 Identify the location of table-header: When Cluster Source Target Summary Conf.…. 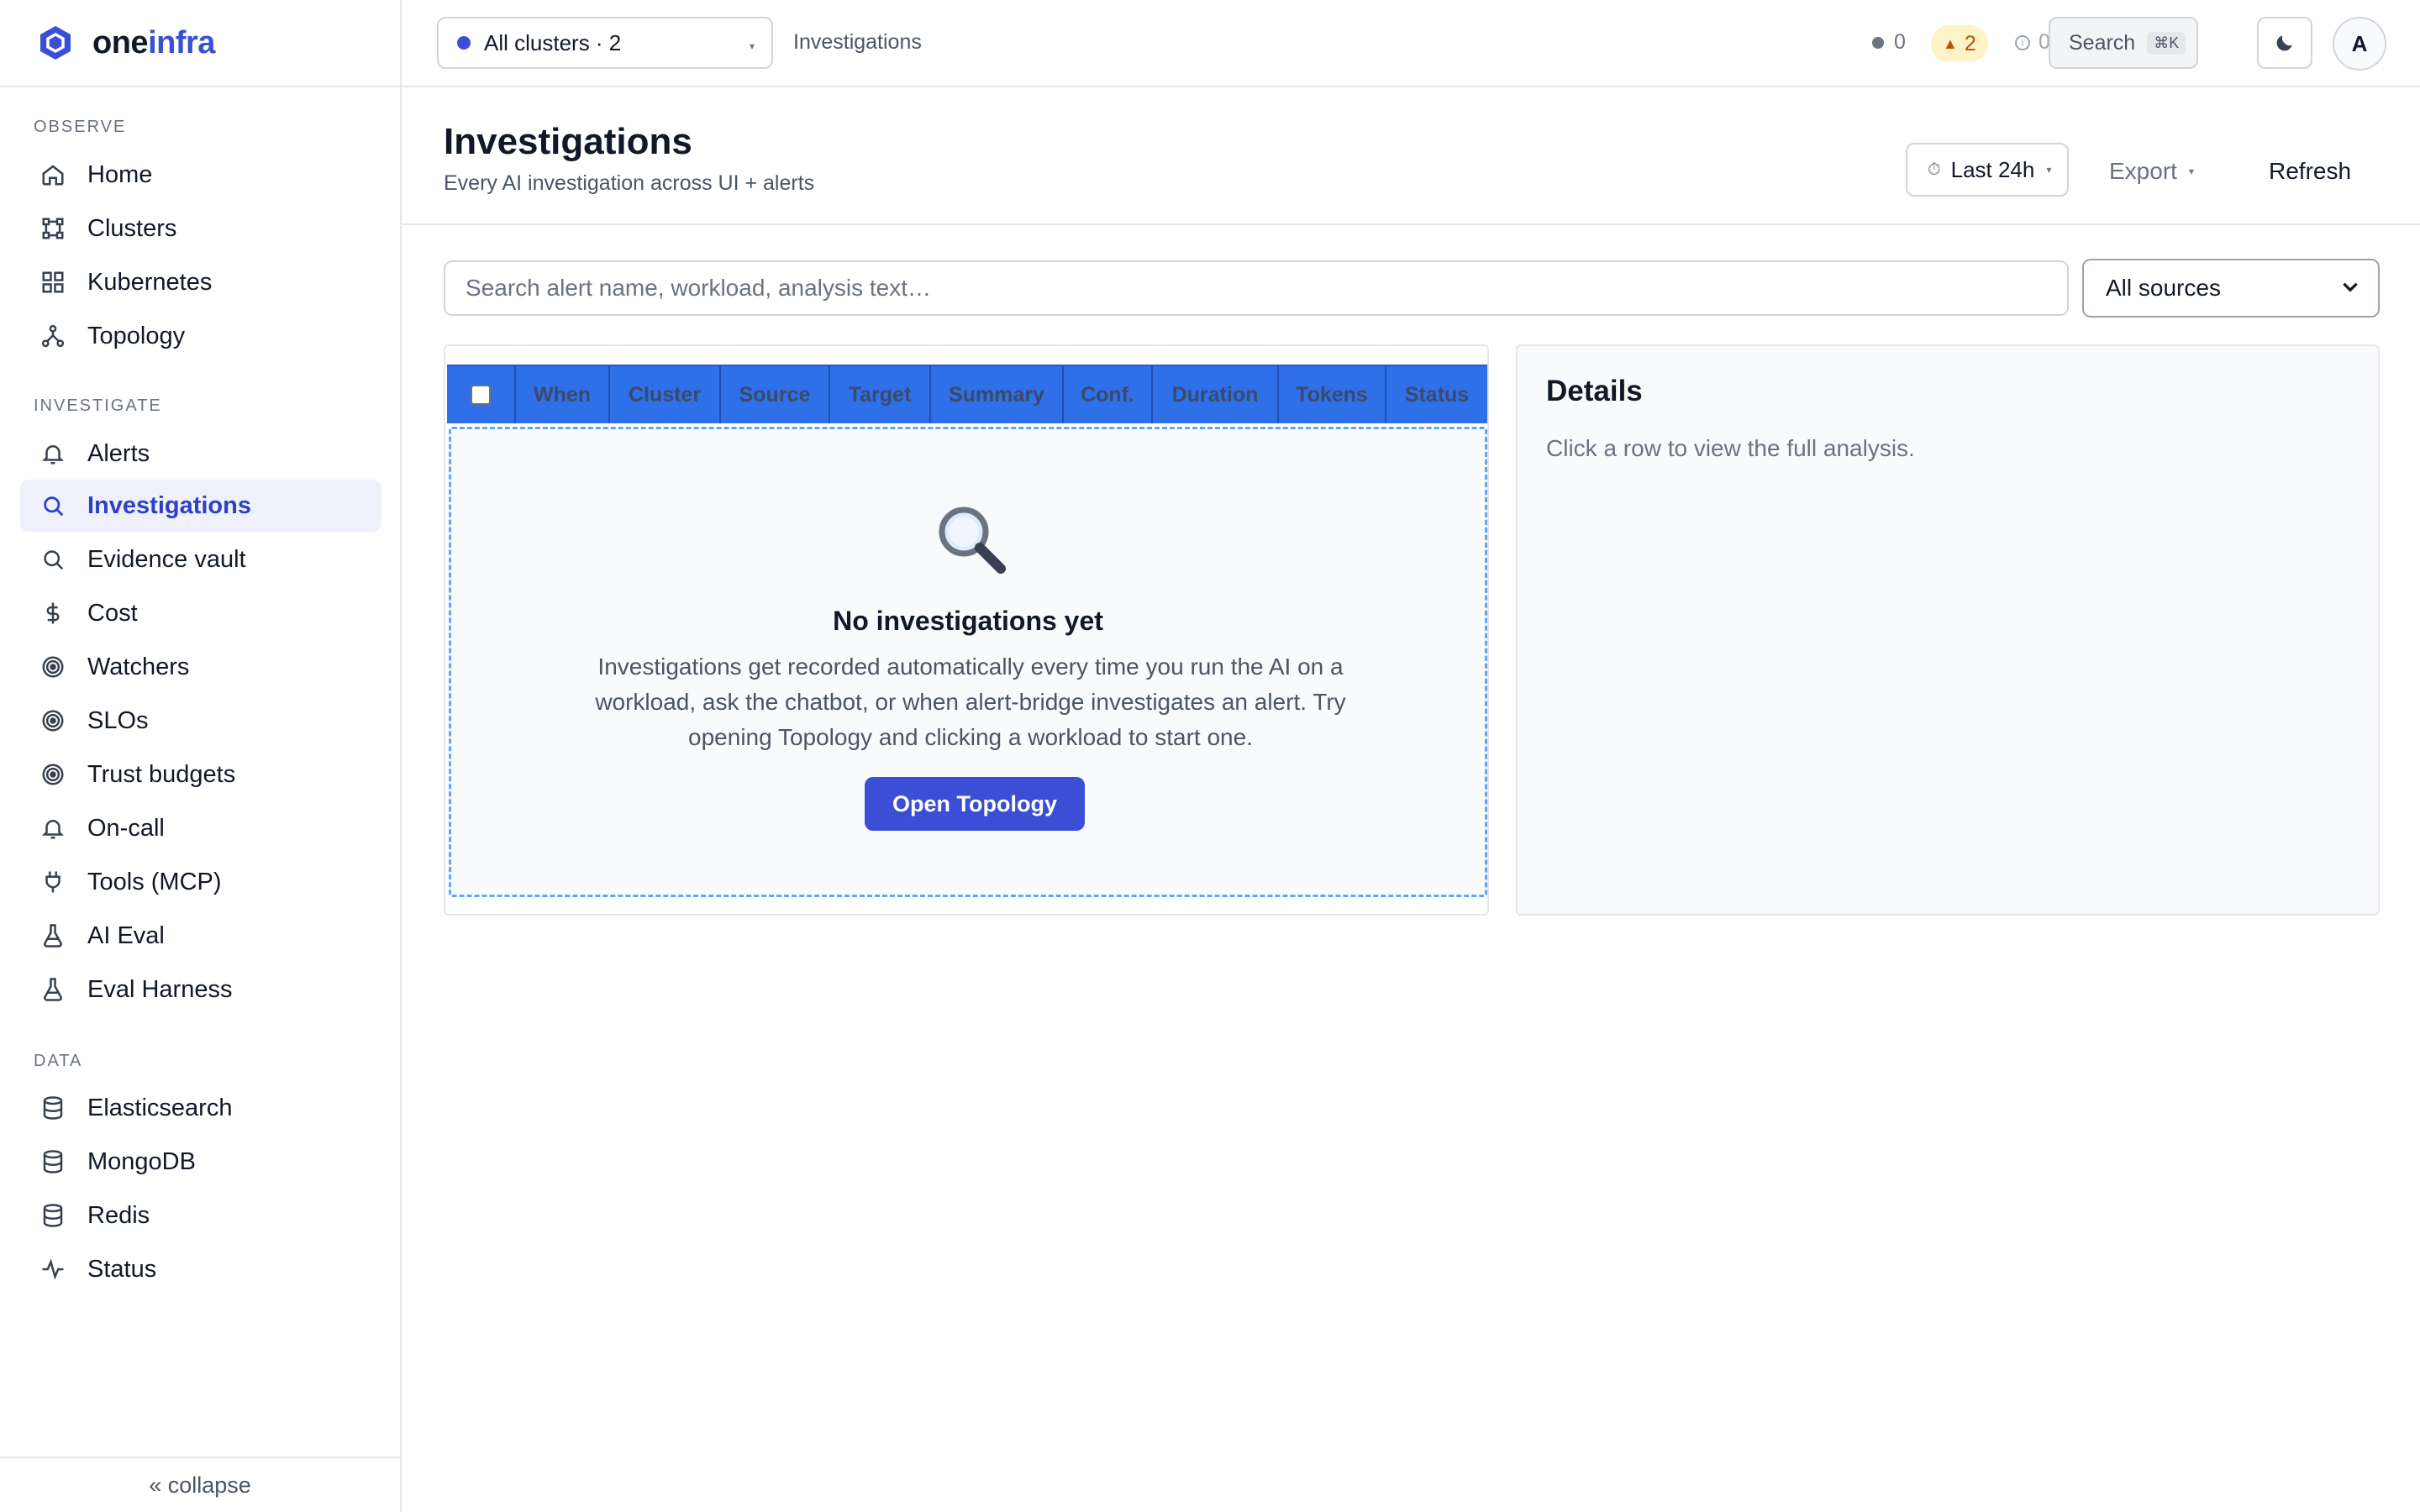
(967, 394).